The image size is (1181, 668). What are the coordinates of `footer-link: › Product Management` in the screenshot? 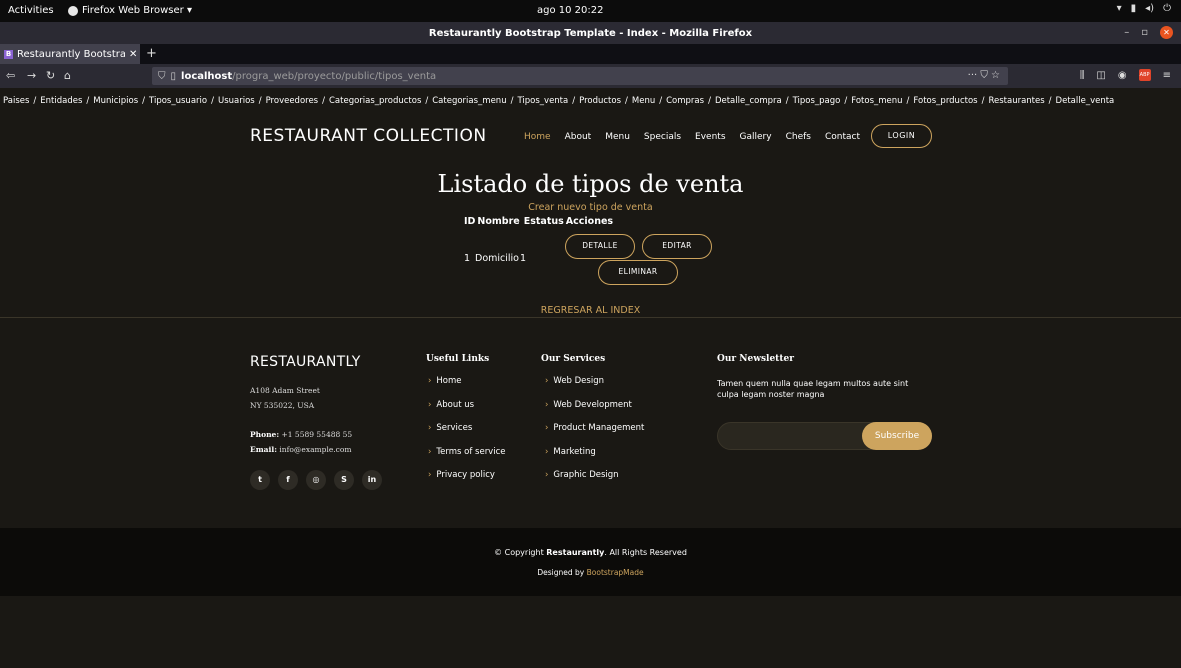 It's located at (594, 428).